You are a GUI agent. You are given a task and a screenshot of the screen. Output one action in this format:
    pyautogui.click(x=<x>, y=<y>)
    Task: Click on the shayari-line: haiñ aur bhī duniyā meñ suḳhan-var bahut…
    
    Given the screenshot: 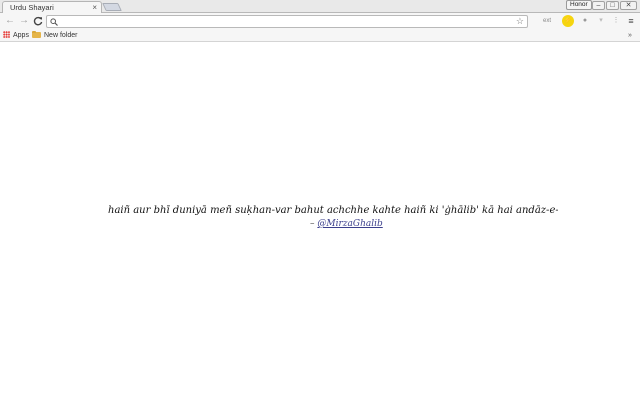 What is the action you would take?
    pyautogui.click(x=320, y=211)
    